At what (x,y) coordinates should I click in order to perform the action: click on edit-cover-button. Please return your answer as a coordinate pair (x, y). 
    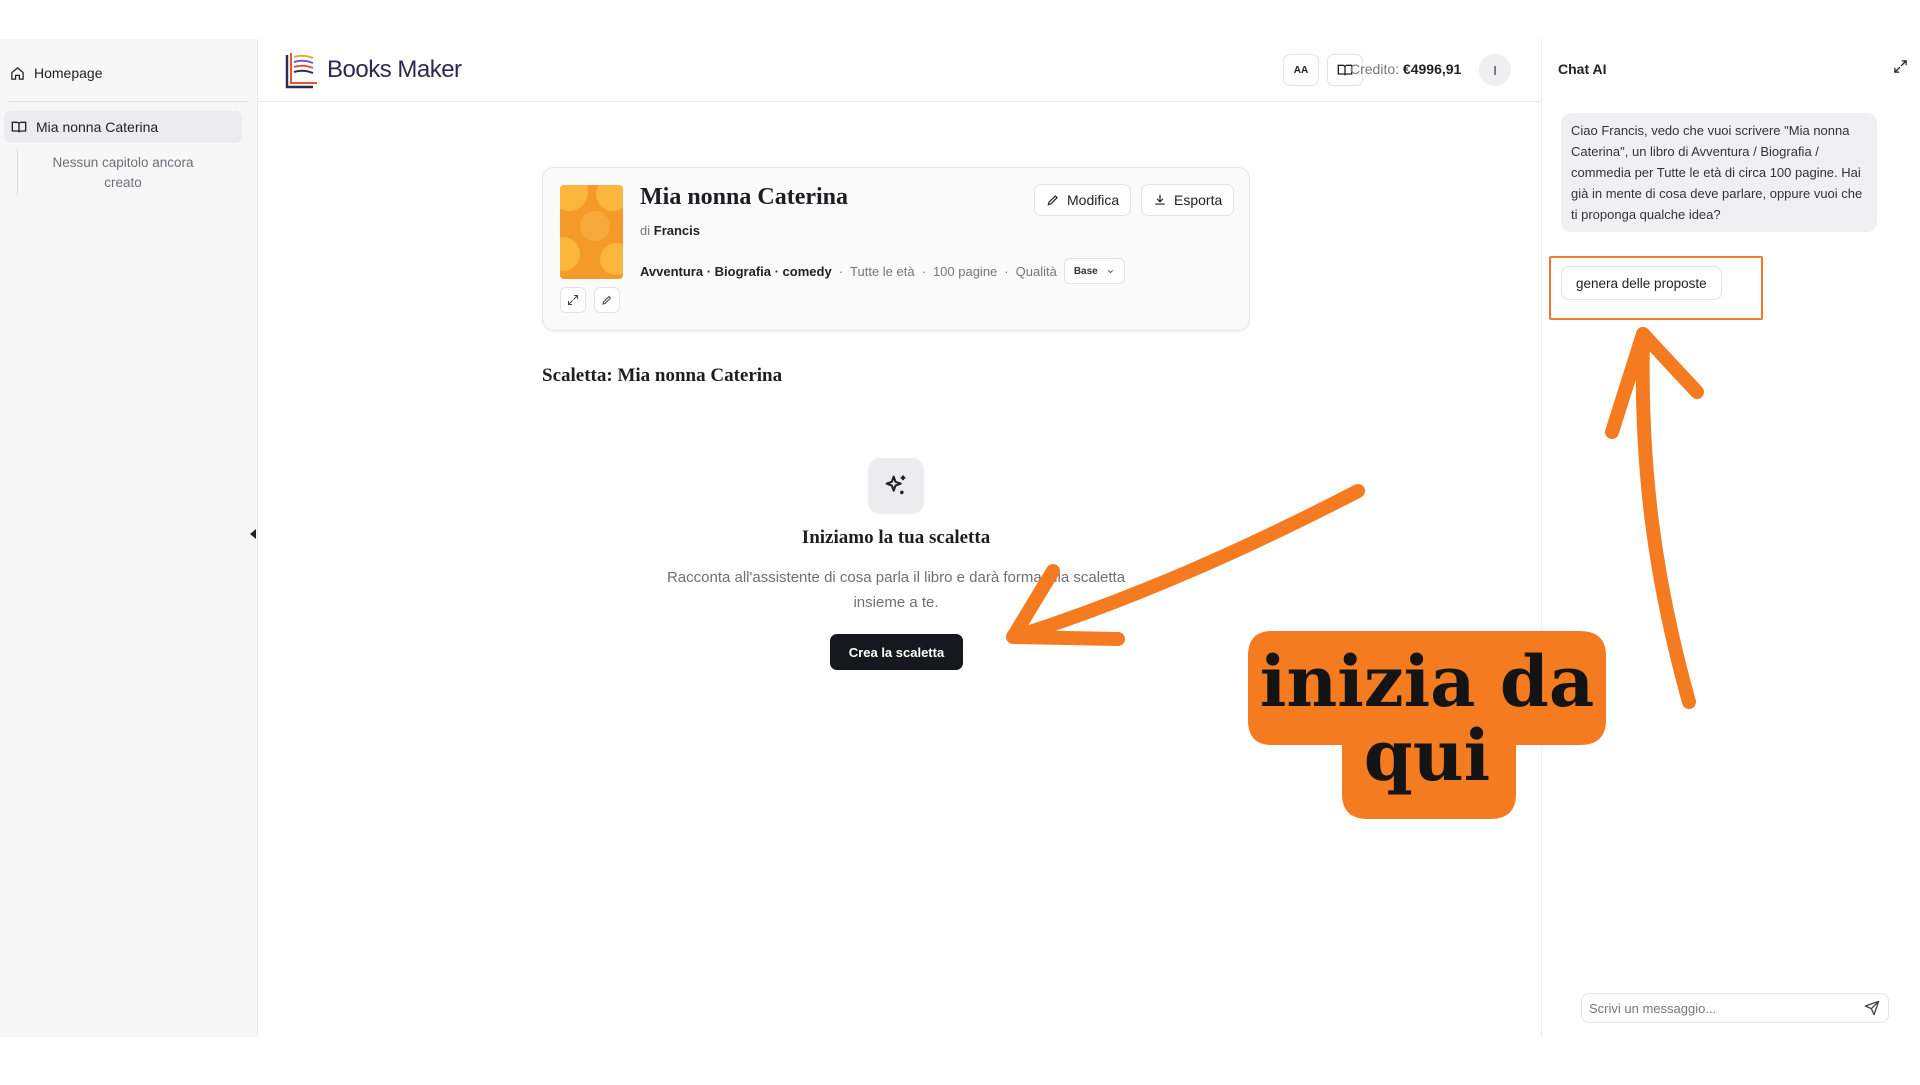
    Looking at the image, I should click on (607, 300).